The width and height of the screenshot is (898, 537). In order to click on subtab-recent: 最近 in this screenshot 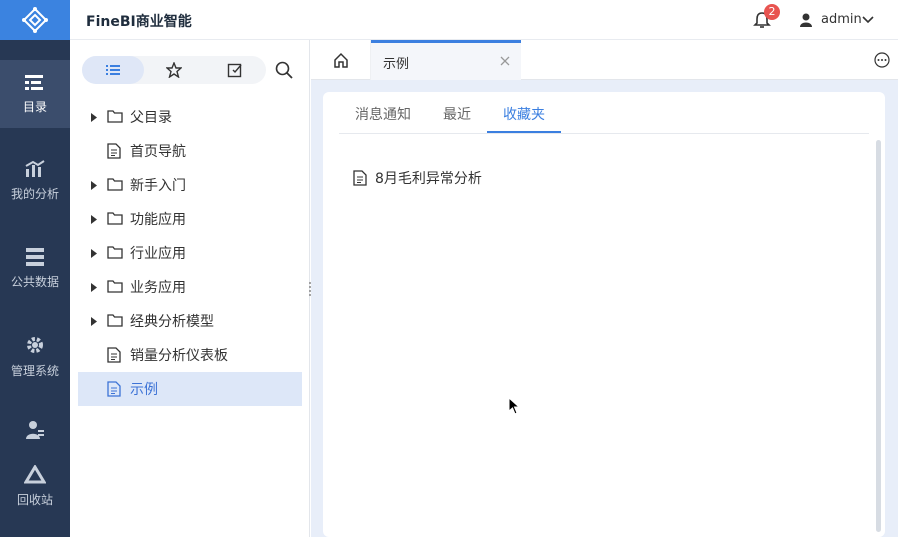, I will do `click(457, 114)`.